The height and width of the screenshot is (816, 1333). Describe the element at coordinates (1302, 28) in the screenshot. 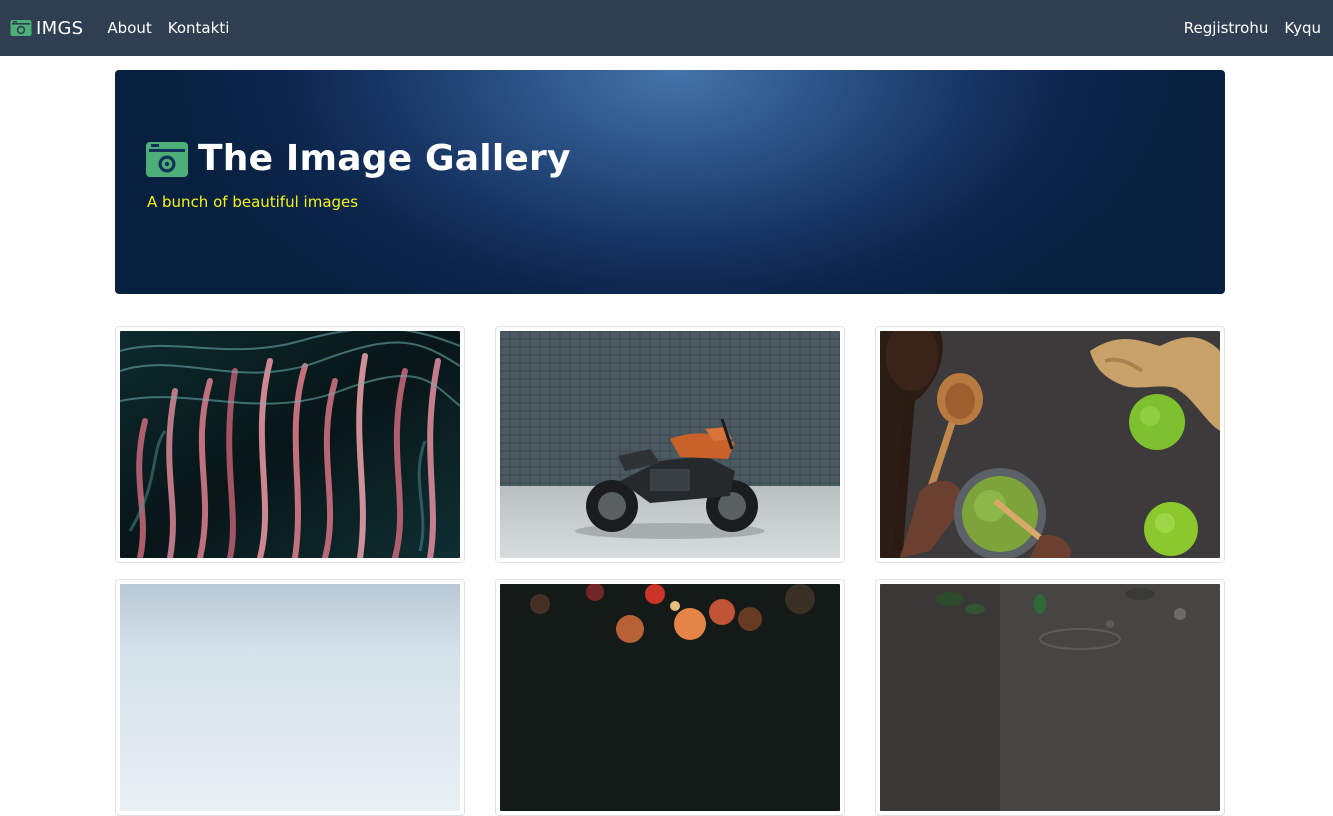

I see `nav-link-kyqu: Kyqu` at that location.